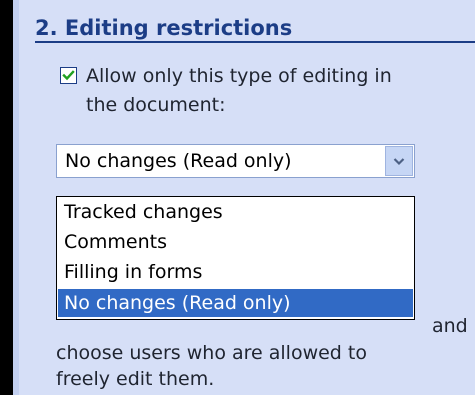  What do you see at coordinates (133, 272) in the screenshot?
I see `option-label: Filling in forms` at bounding box center [133, 272].